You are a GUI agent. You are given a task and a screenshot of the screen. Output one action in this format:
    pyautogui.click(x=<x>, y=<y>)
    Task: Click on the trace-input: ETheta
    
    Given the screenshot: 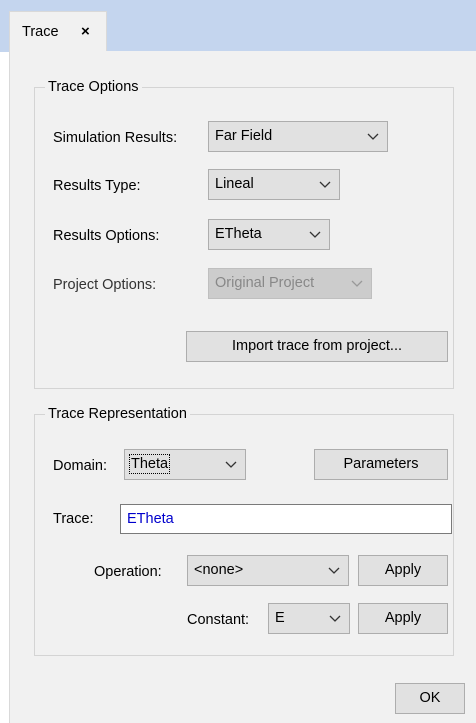 What is the action you would take?
    pyautogui.click(x=286, y=519)
    